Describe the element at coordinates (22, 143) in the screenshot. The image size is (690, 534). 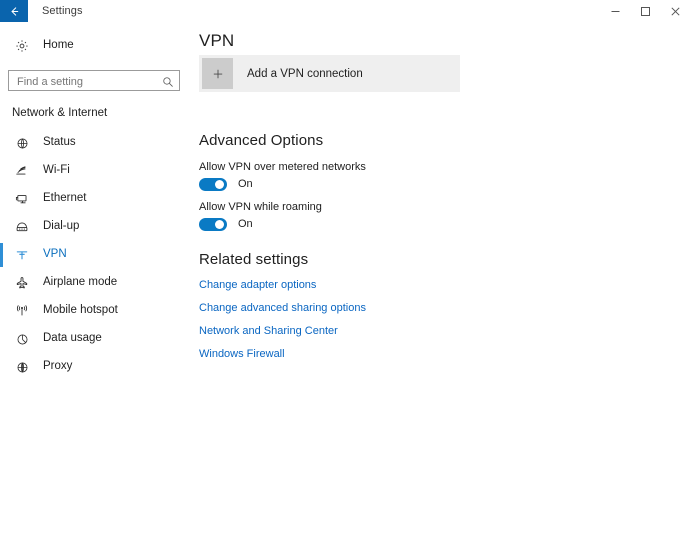
I see `status-globe-icon` at that location.